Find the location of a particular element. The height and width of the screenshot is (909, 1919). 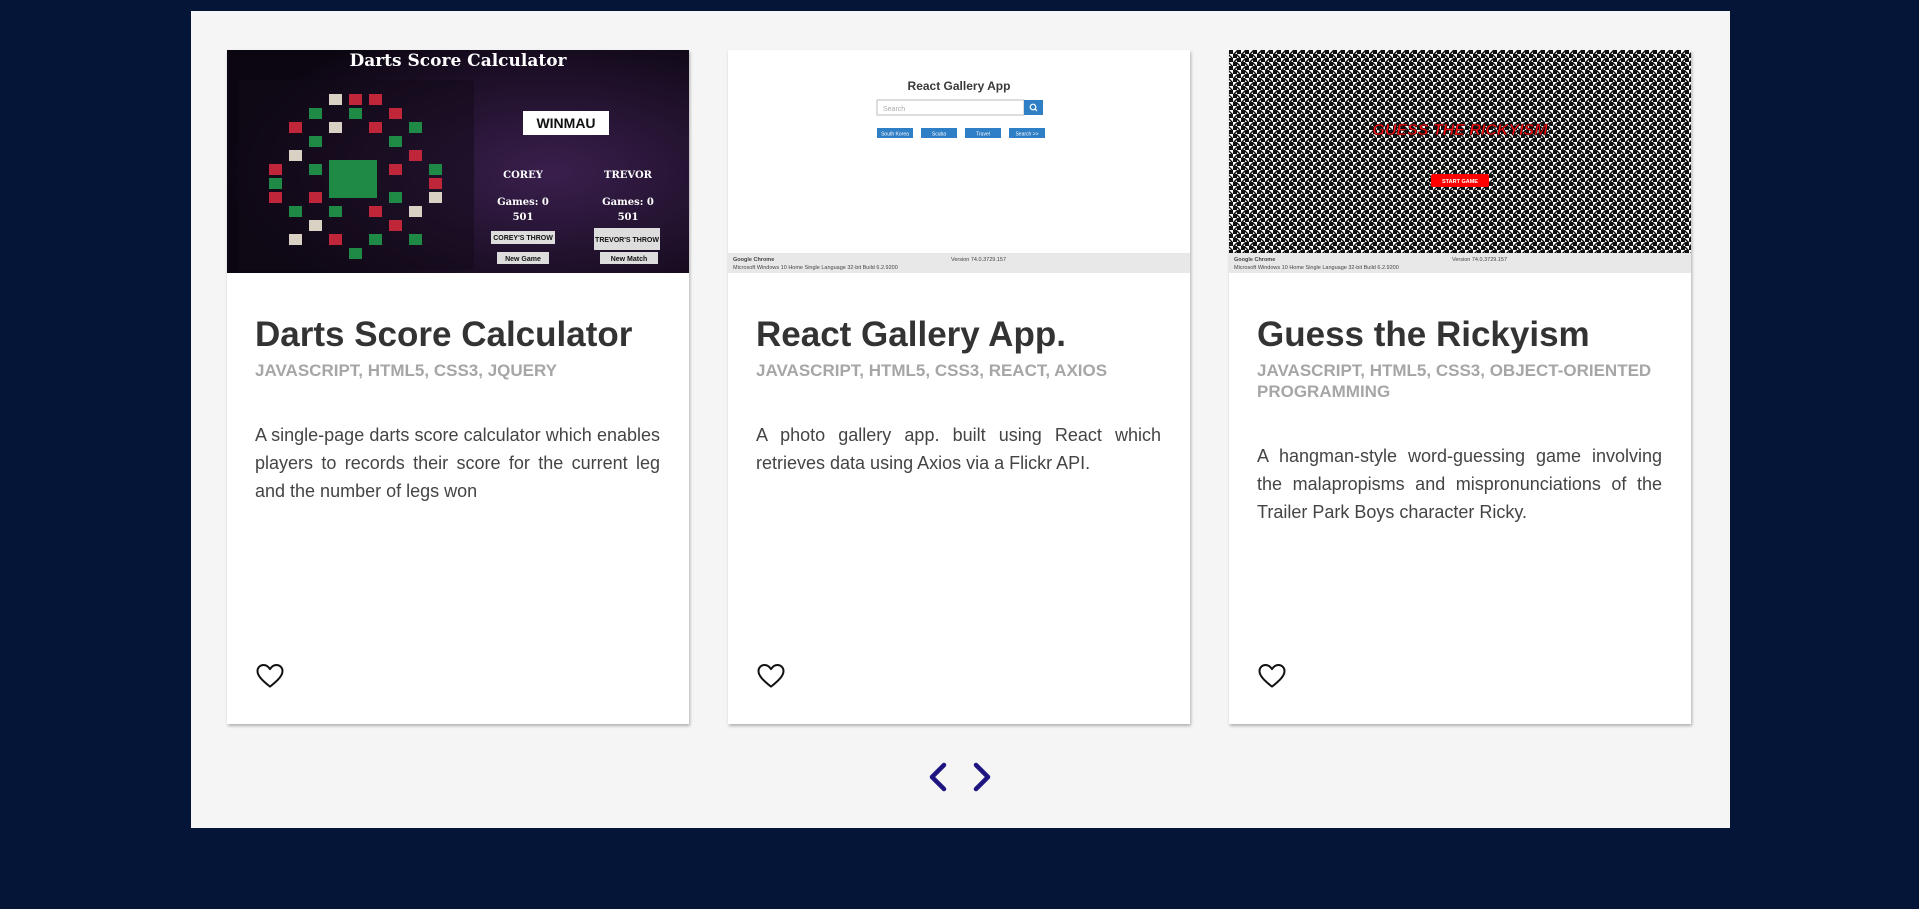

darts-screenshot-brand: WINMAU is located at coordinates (565, 123).